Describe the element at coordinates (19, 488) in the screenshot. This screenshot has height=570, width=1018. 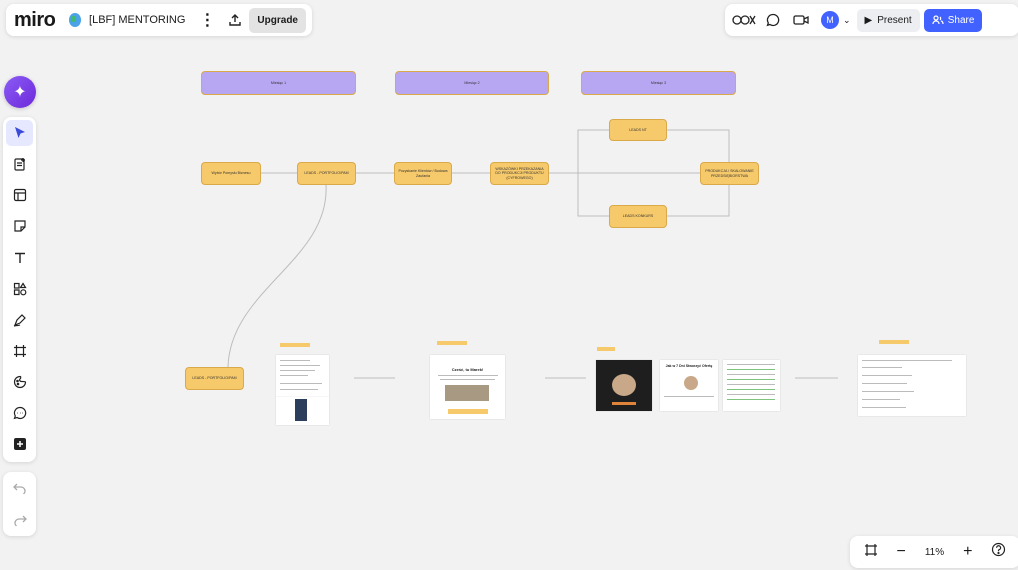
I see `undo-icon` at that location.